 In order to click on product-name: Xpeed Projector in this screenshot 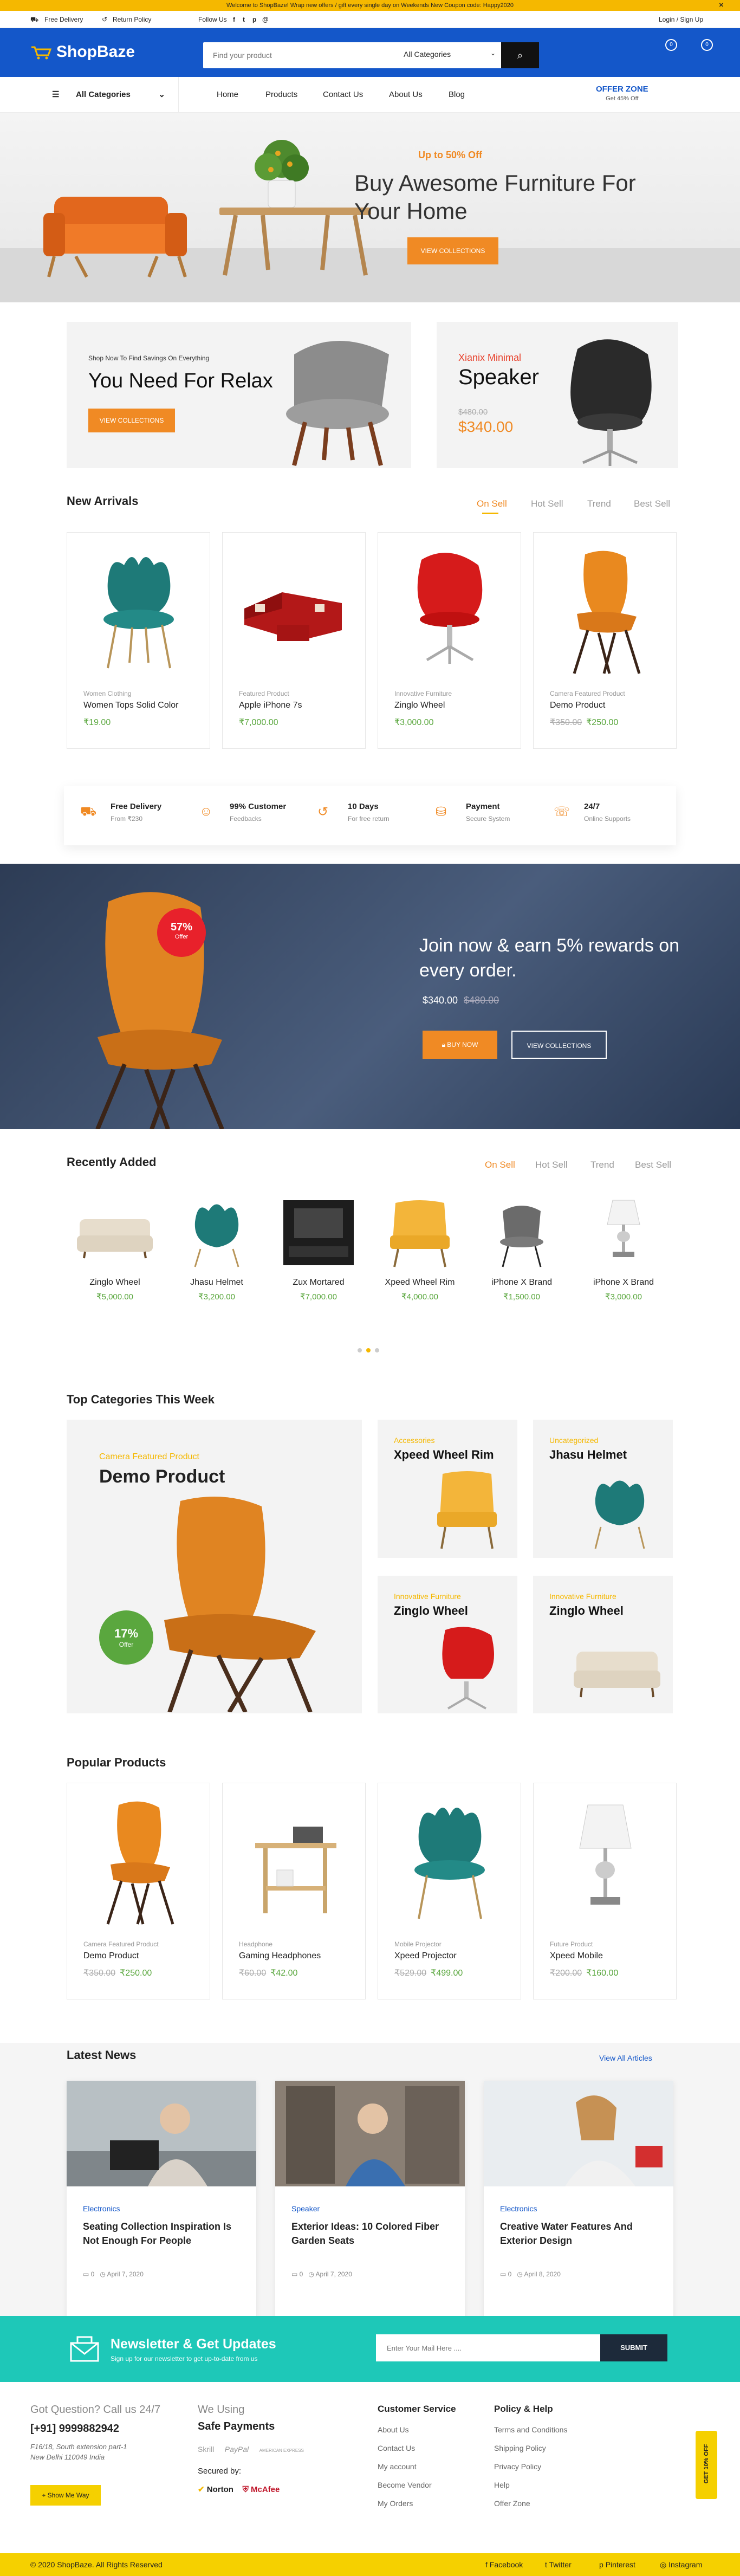, I will do `click(425, 1956)`.